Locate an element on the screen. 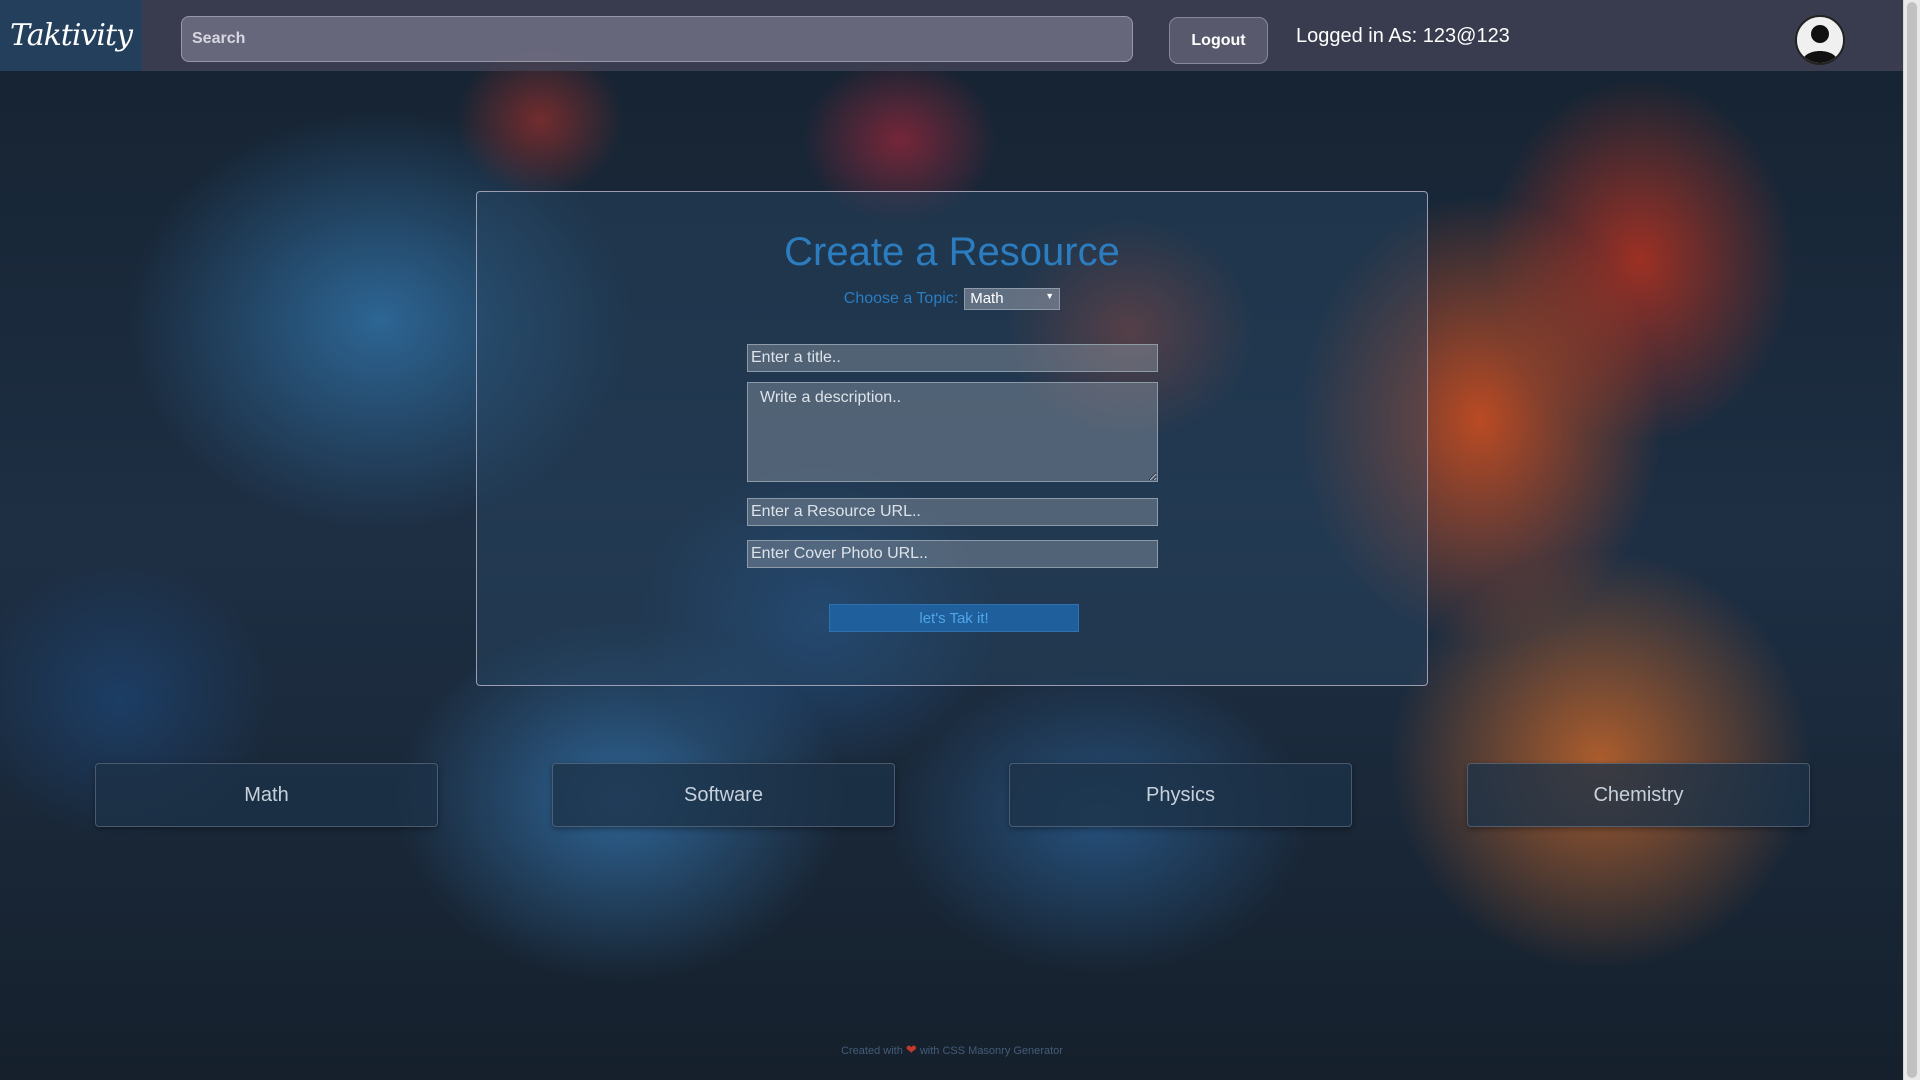  footer-prefix: Created with is located at coordinates (872, 1051).